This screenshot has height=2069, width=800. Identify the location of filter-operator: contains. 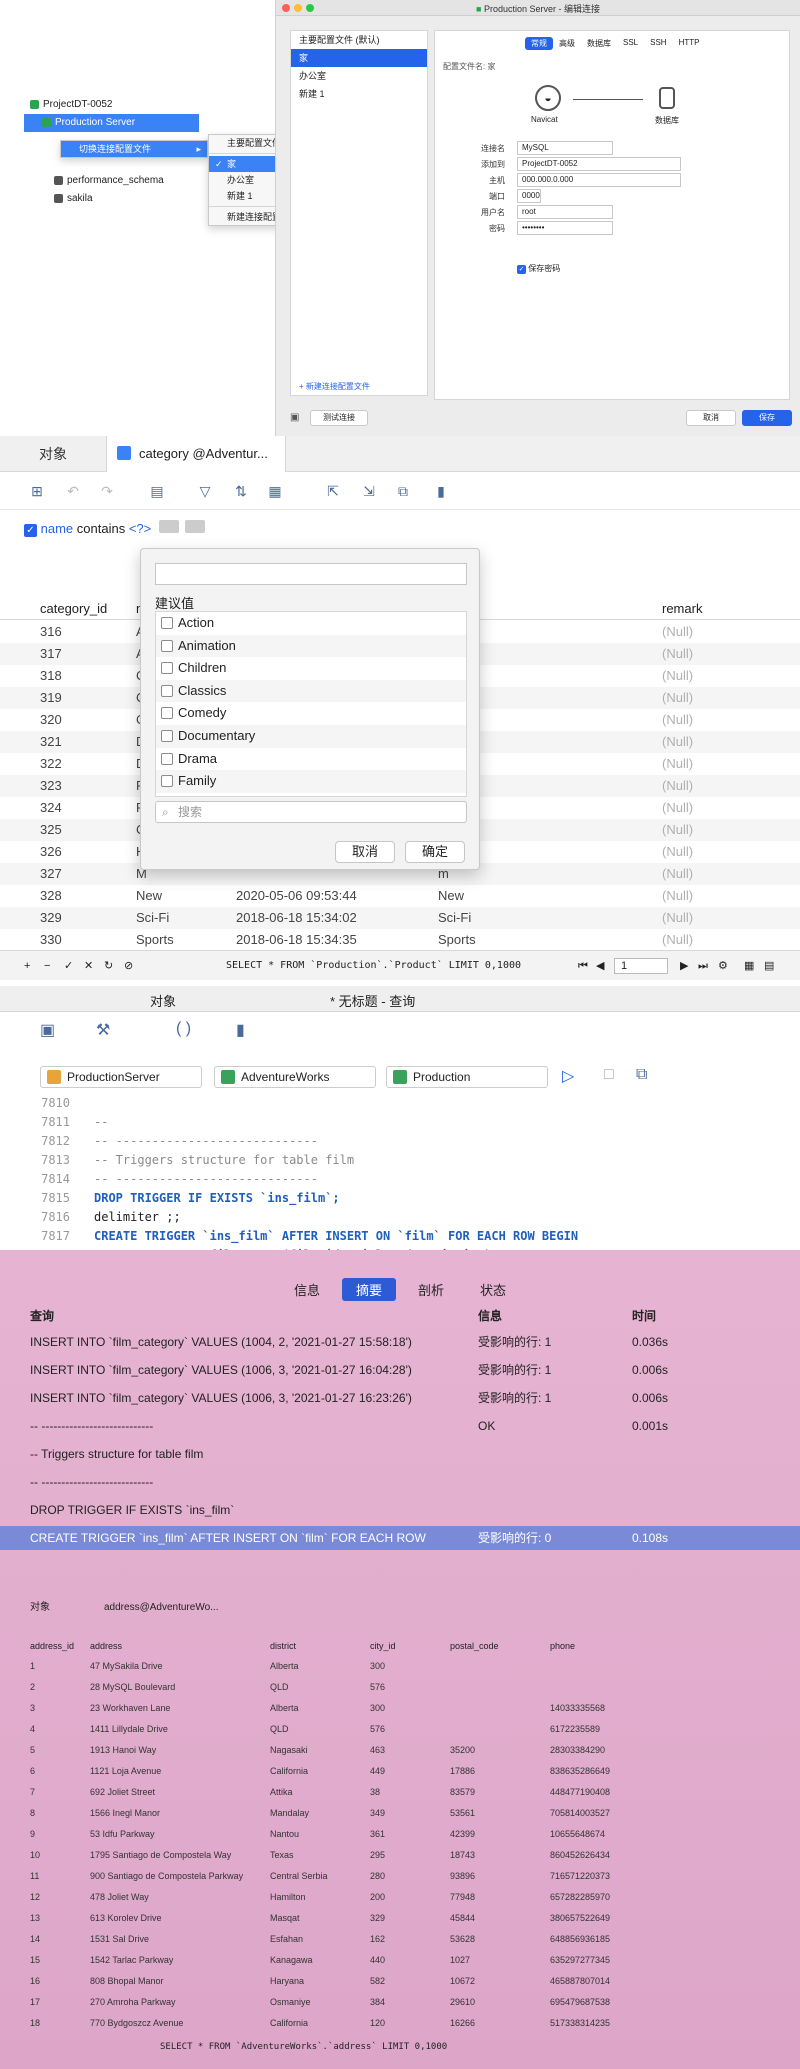
(101, 528).